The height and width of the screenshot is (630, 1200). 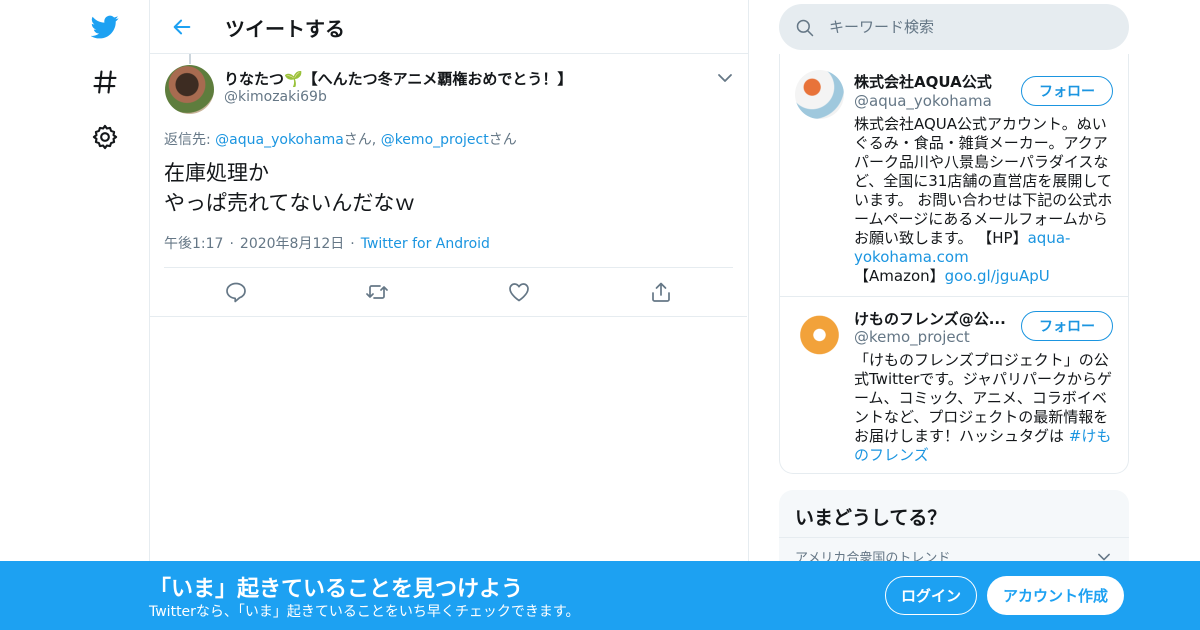 What do you see at coordinates (931, 595) in the screenshot?
I see `login-button: ログイン` at bounding box center [931, 595].